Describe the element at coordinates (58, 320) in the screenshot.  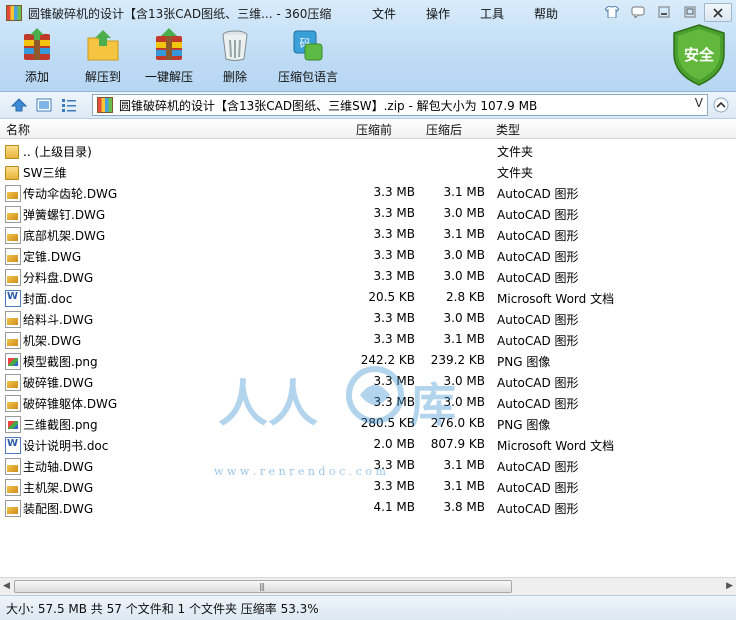
I see `file-name: 给料斗.DWG` at that location.